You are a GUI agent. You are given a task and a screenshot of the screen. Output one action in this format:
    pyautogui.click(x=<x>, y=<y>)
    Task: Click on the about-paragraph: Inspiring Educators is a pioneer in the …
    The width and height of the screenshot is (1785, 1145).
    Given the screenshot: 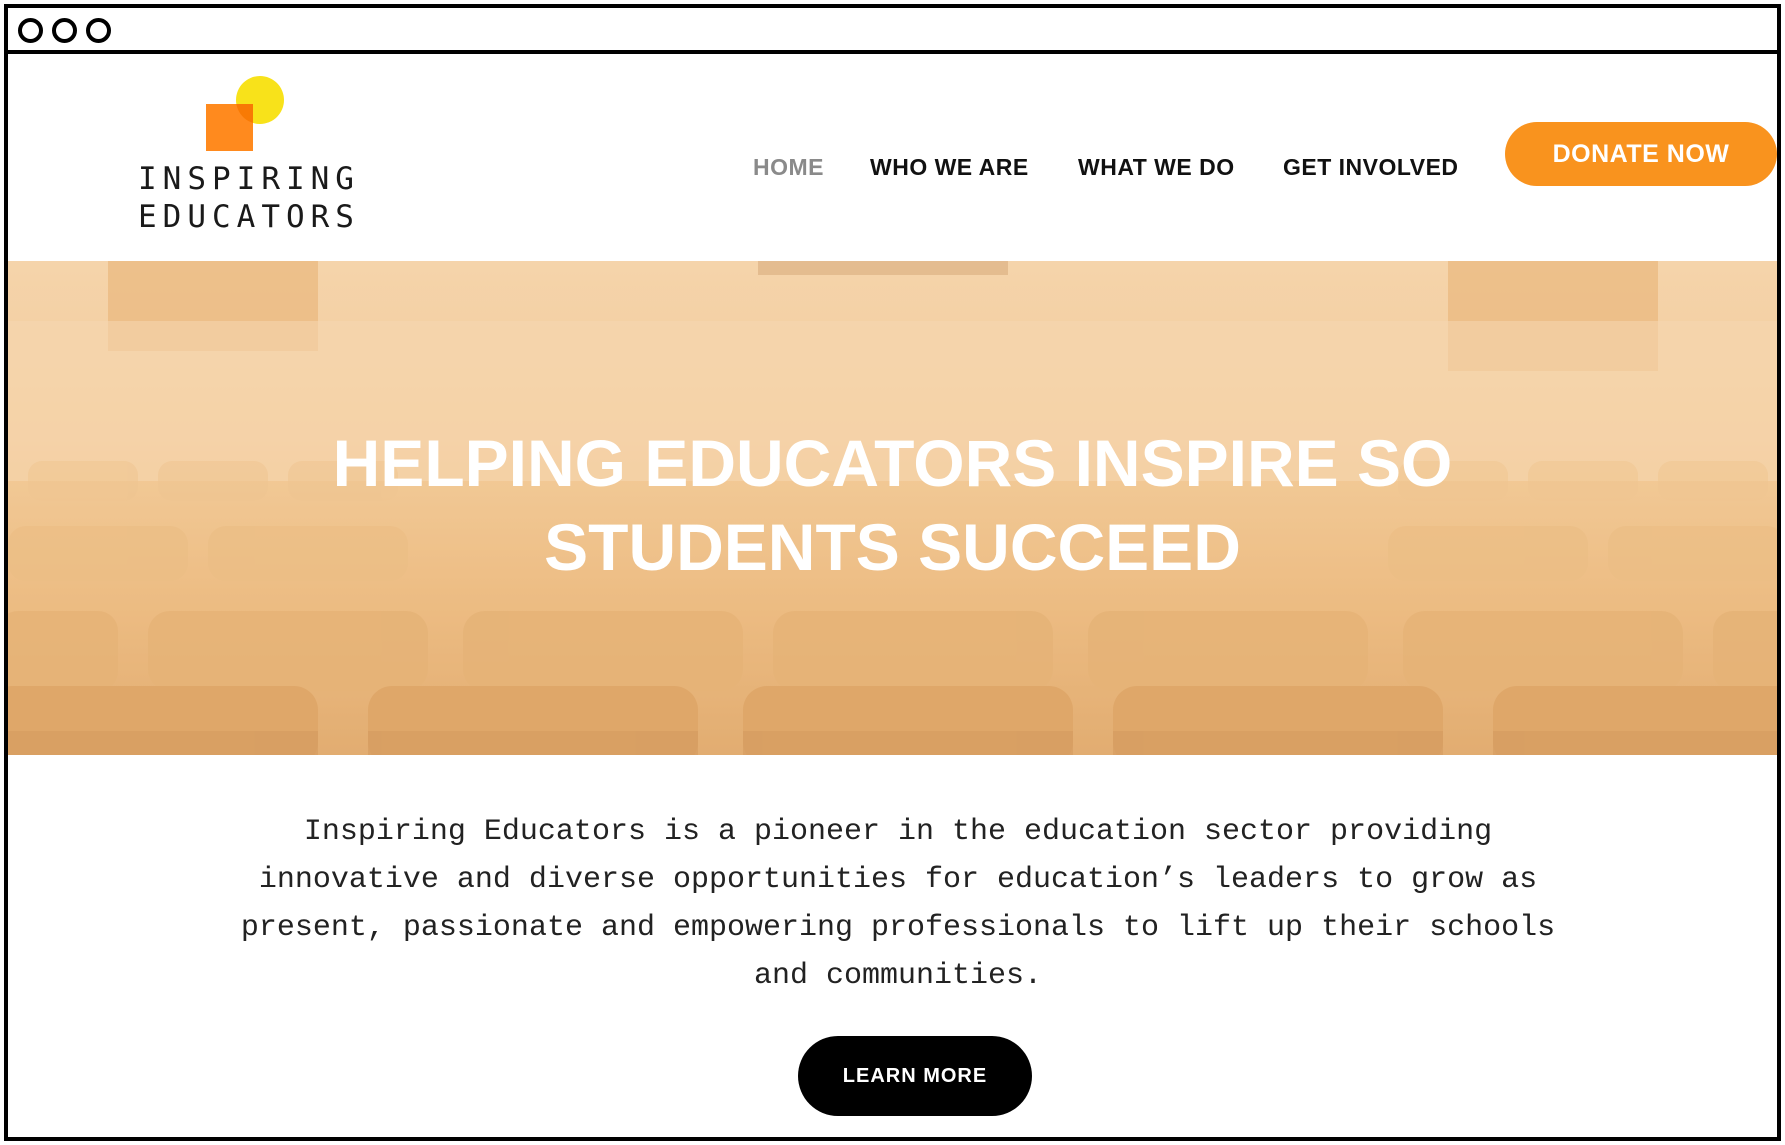 What is the action you would take?
    pyautogui.click(x=898, y=904)
    